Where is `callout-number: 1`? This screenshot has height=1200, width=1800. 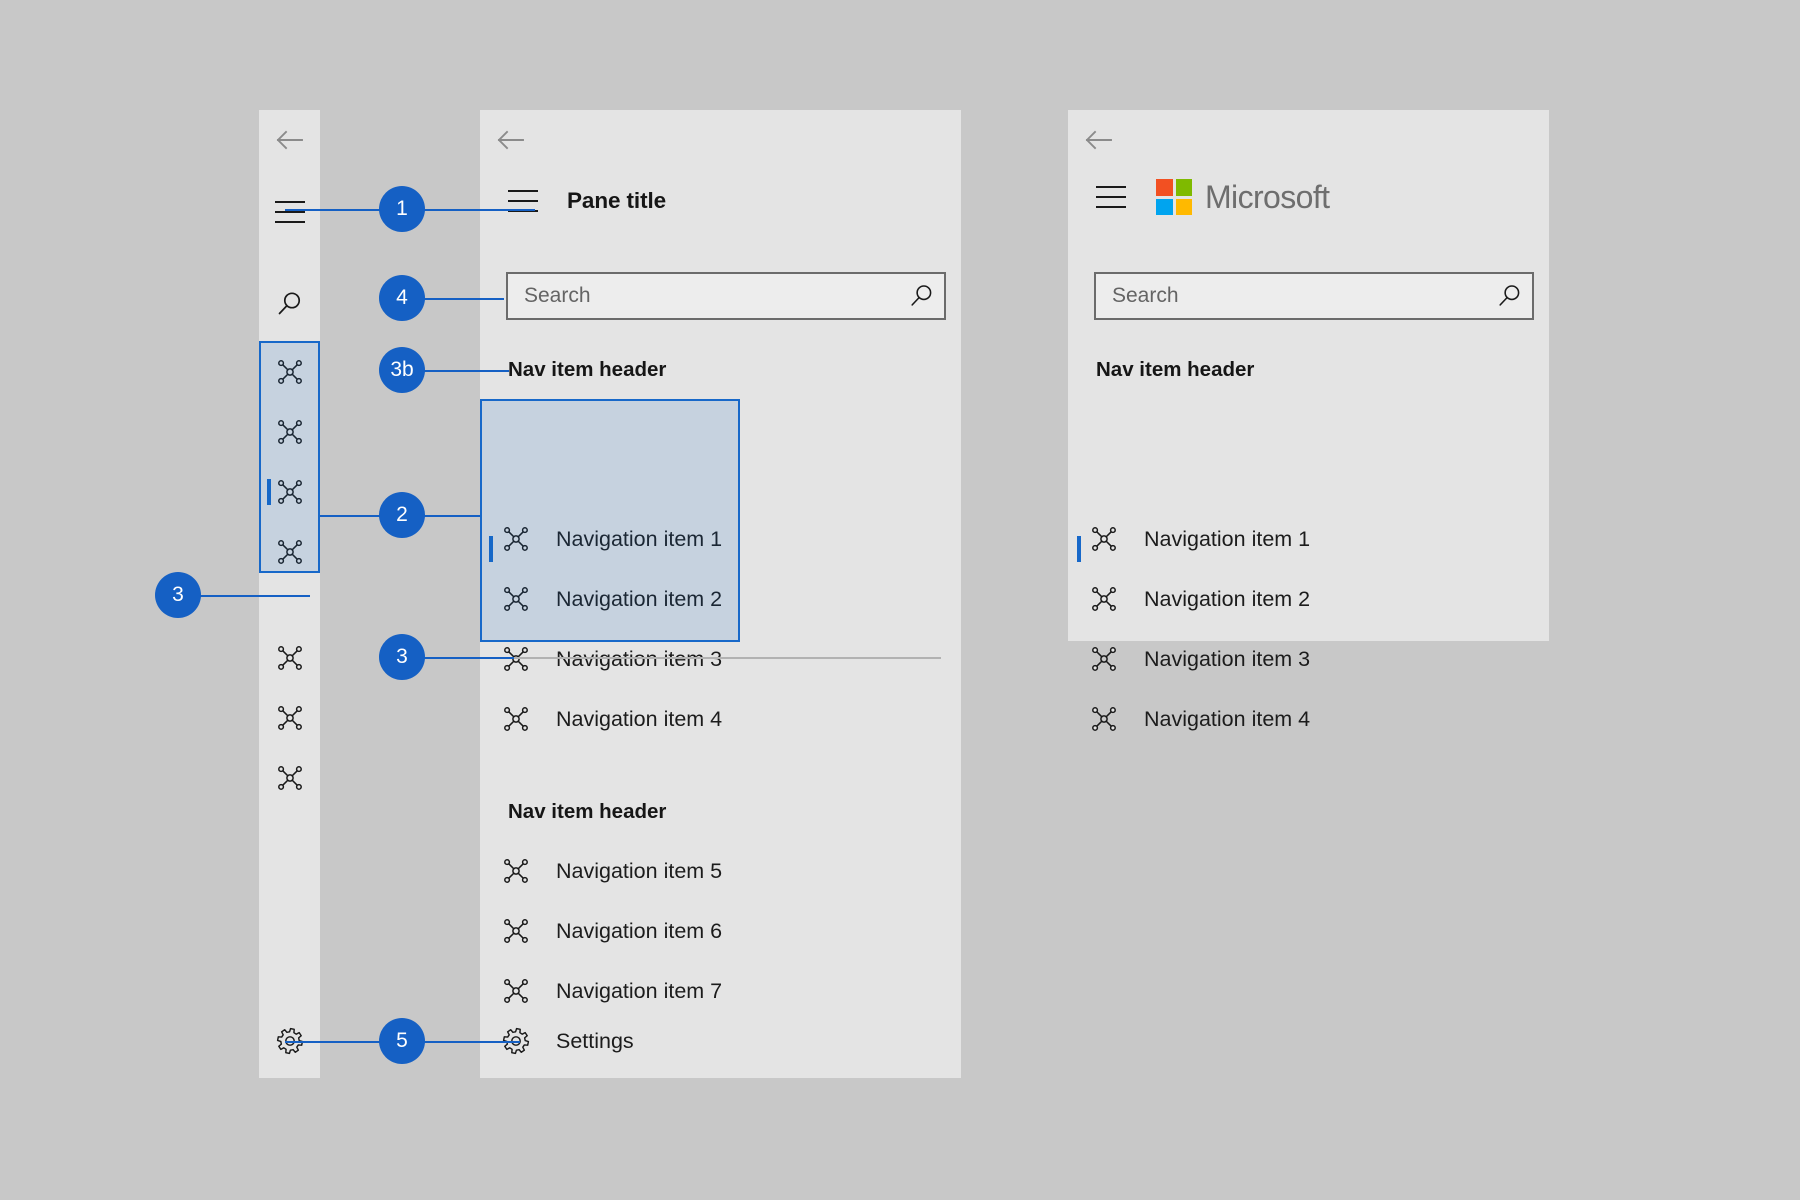
callout-number: 1 is located at coordinates (402, 208).